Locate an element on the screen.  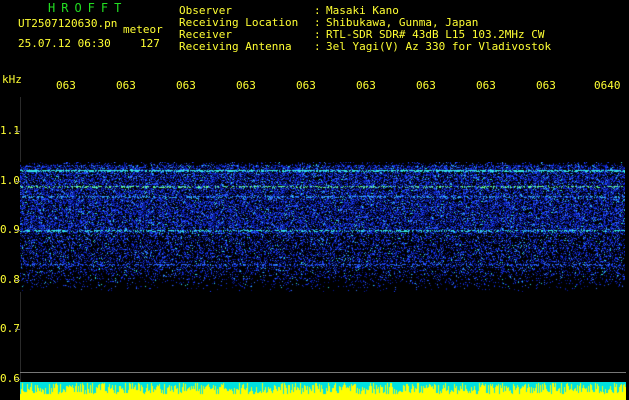
antenna-value: 3el Yagi(V) Az 330 for Vladivostok is located at coordinates (439, 46).